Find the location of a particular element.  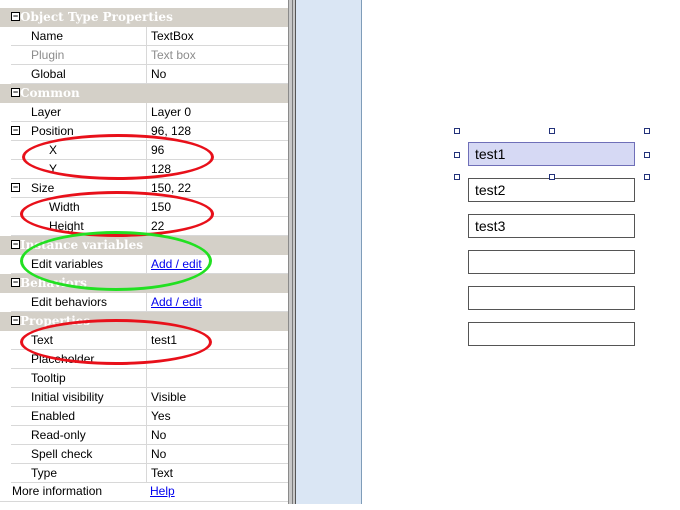

more-information-label: More information is located at coordinates (57, 491).